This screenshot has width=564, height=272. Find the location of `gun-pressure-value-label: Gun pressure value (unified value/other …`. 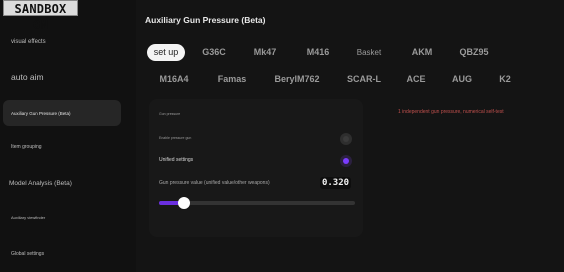

gun-pressure-value-label: Gun pressure value (unified value/other … is located at coordinates (214, 183).